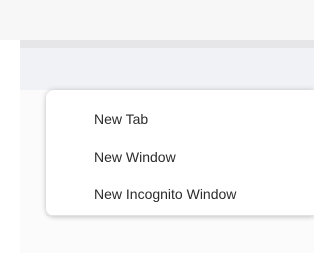  Describe the element at coordinates (180, 119) in the screenshot. I see `menu-item-new-tab: New Tab` at that location.